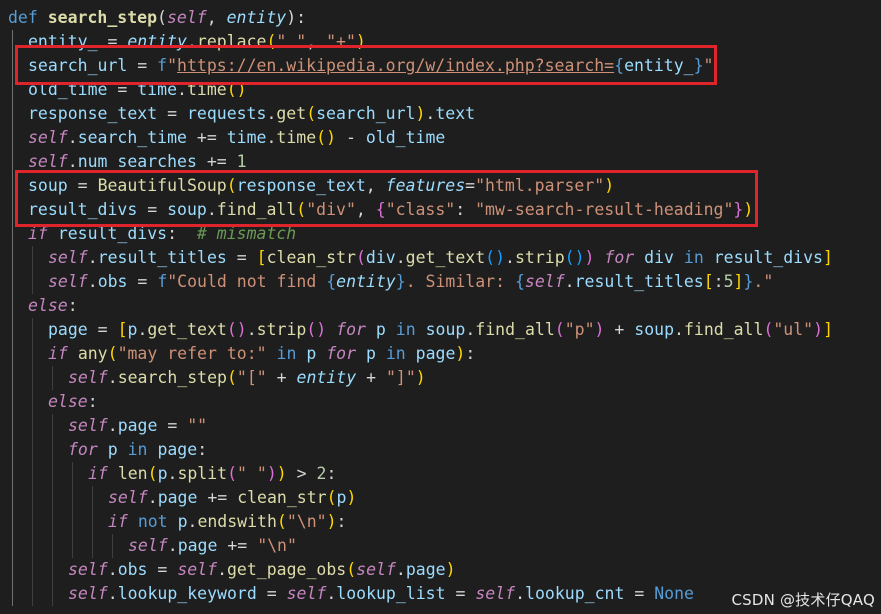  Describe the element at coordinates (738, 281) in the screenshot. I see `code-token: ]` at that location.